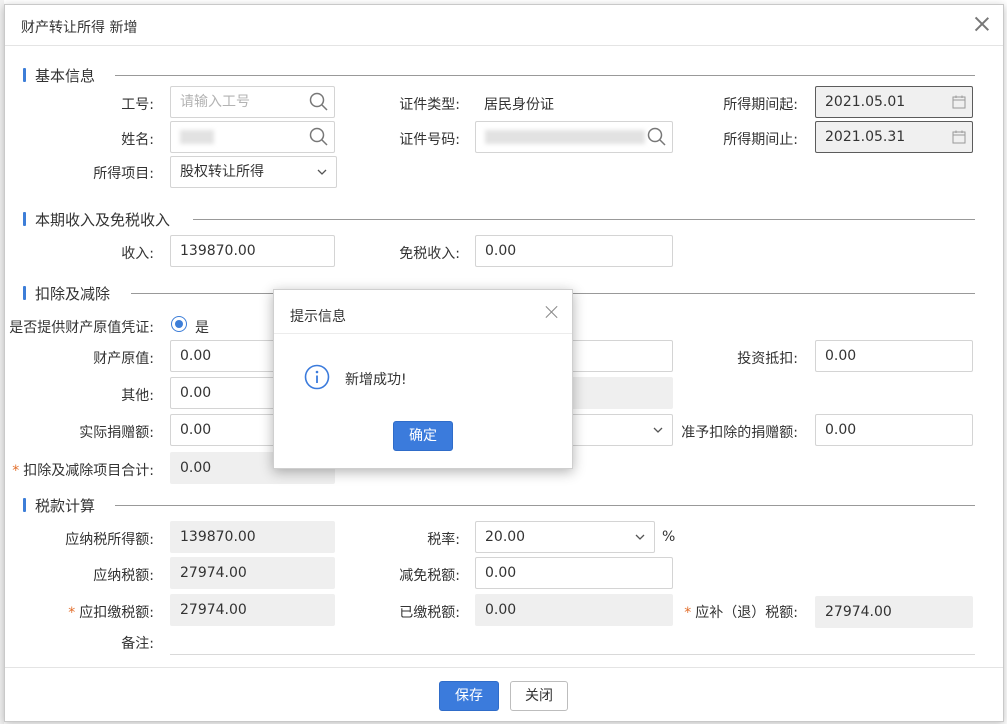 This screenshot has height=724, width=1007. I want to click on period-start-label: 所得期间起:, so click(760, 105).